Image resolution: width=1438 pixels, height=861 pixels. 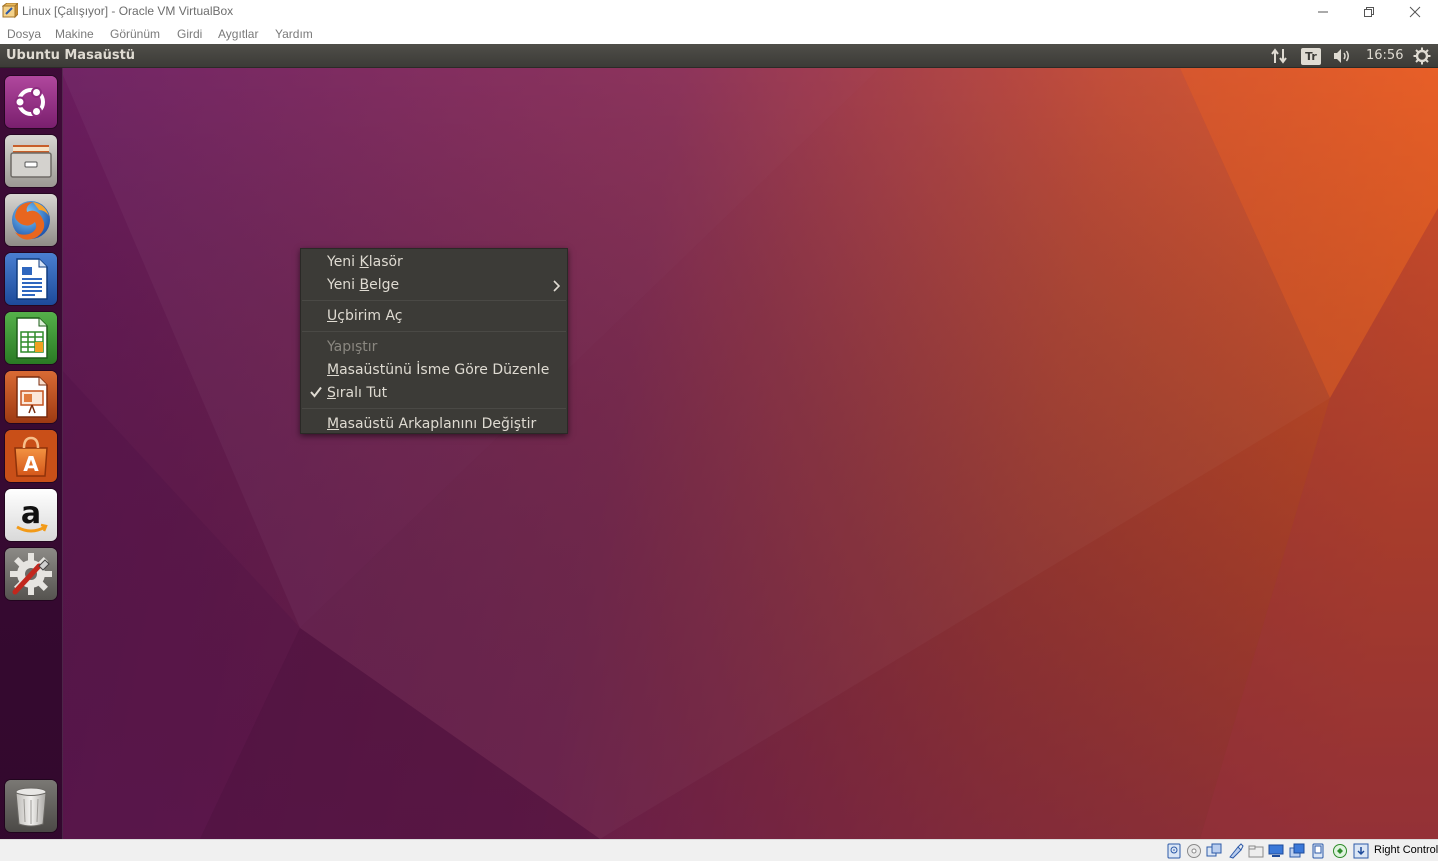 What do you see at coordinates (1194, 851) in the screenshot?
I see `optical-drive-icon` at bounding box center [1194, 851].